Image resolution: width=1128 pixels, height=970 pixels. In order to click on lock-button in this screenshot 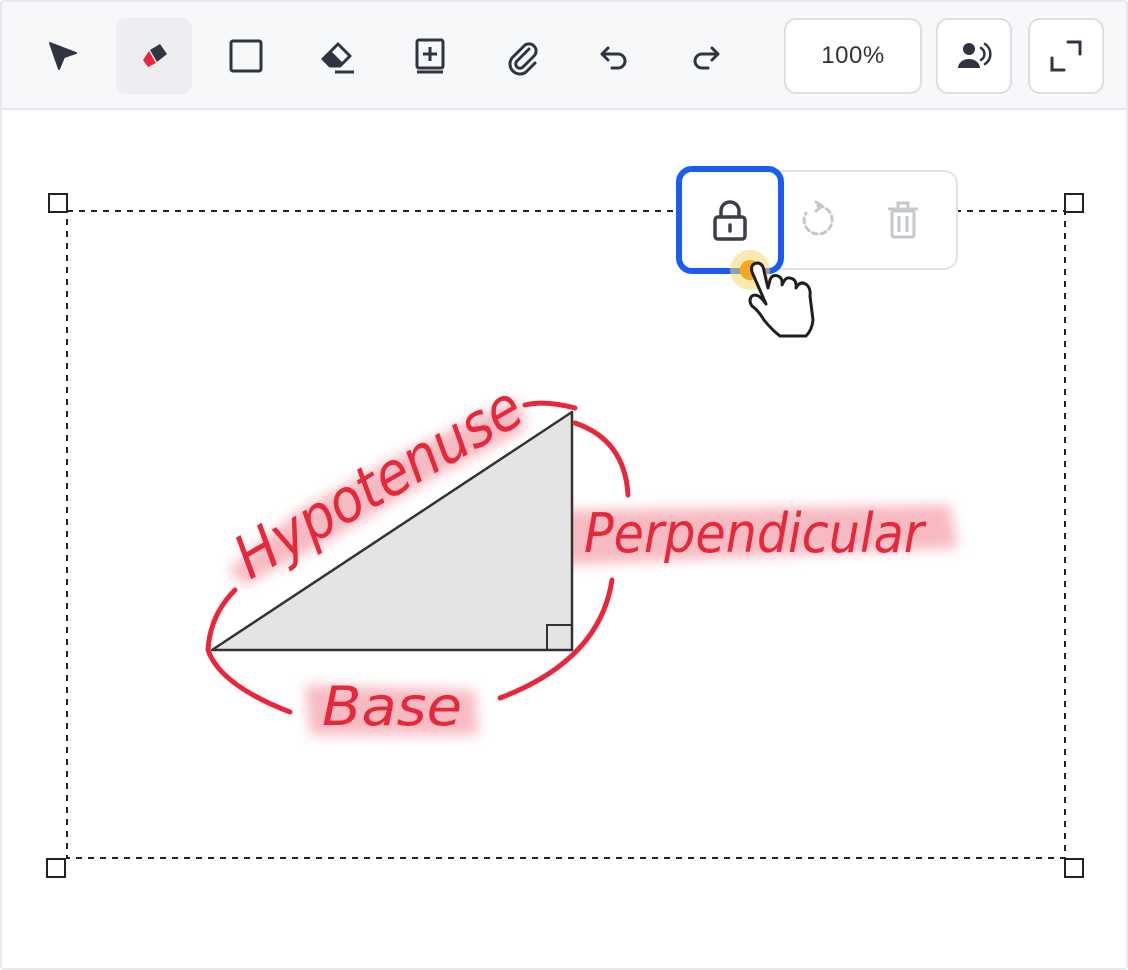, I will do `click(730, 220)`.